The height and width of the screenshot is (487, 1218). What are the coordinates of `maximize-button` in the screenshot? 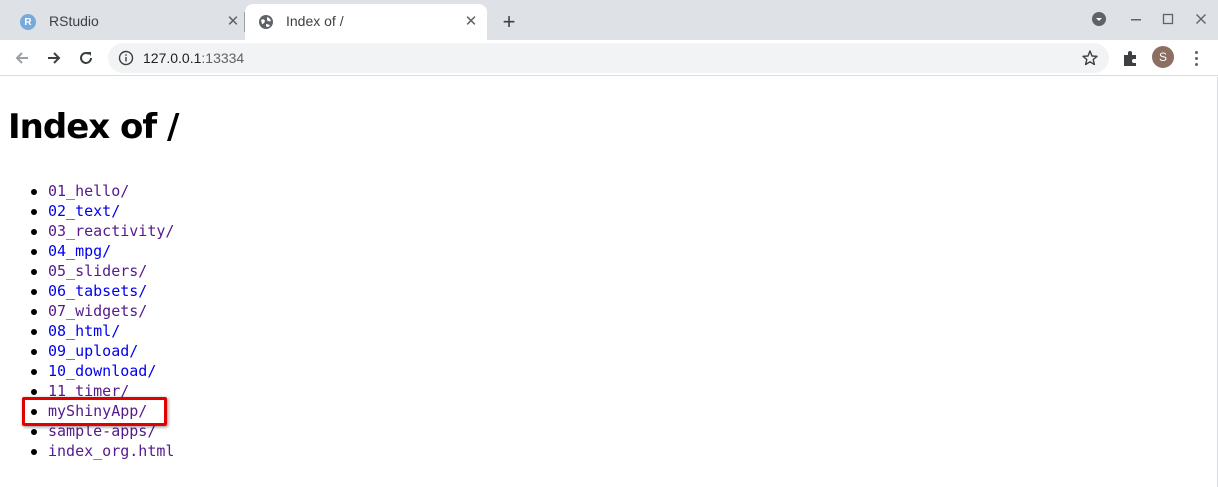 It's located at (1168, 19).